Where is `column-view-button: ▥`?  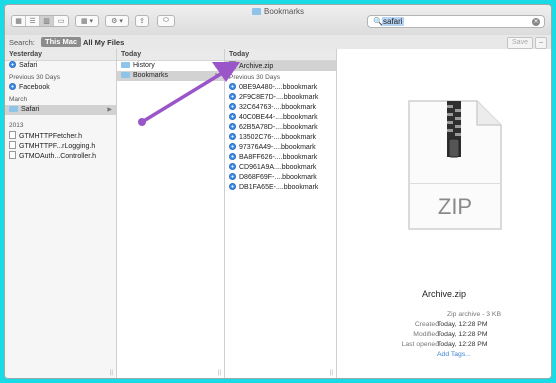 column-view-button: ▥ is located at coordinates (47, 21).